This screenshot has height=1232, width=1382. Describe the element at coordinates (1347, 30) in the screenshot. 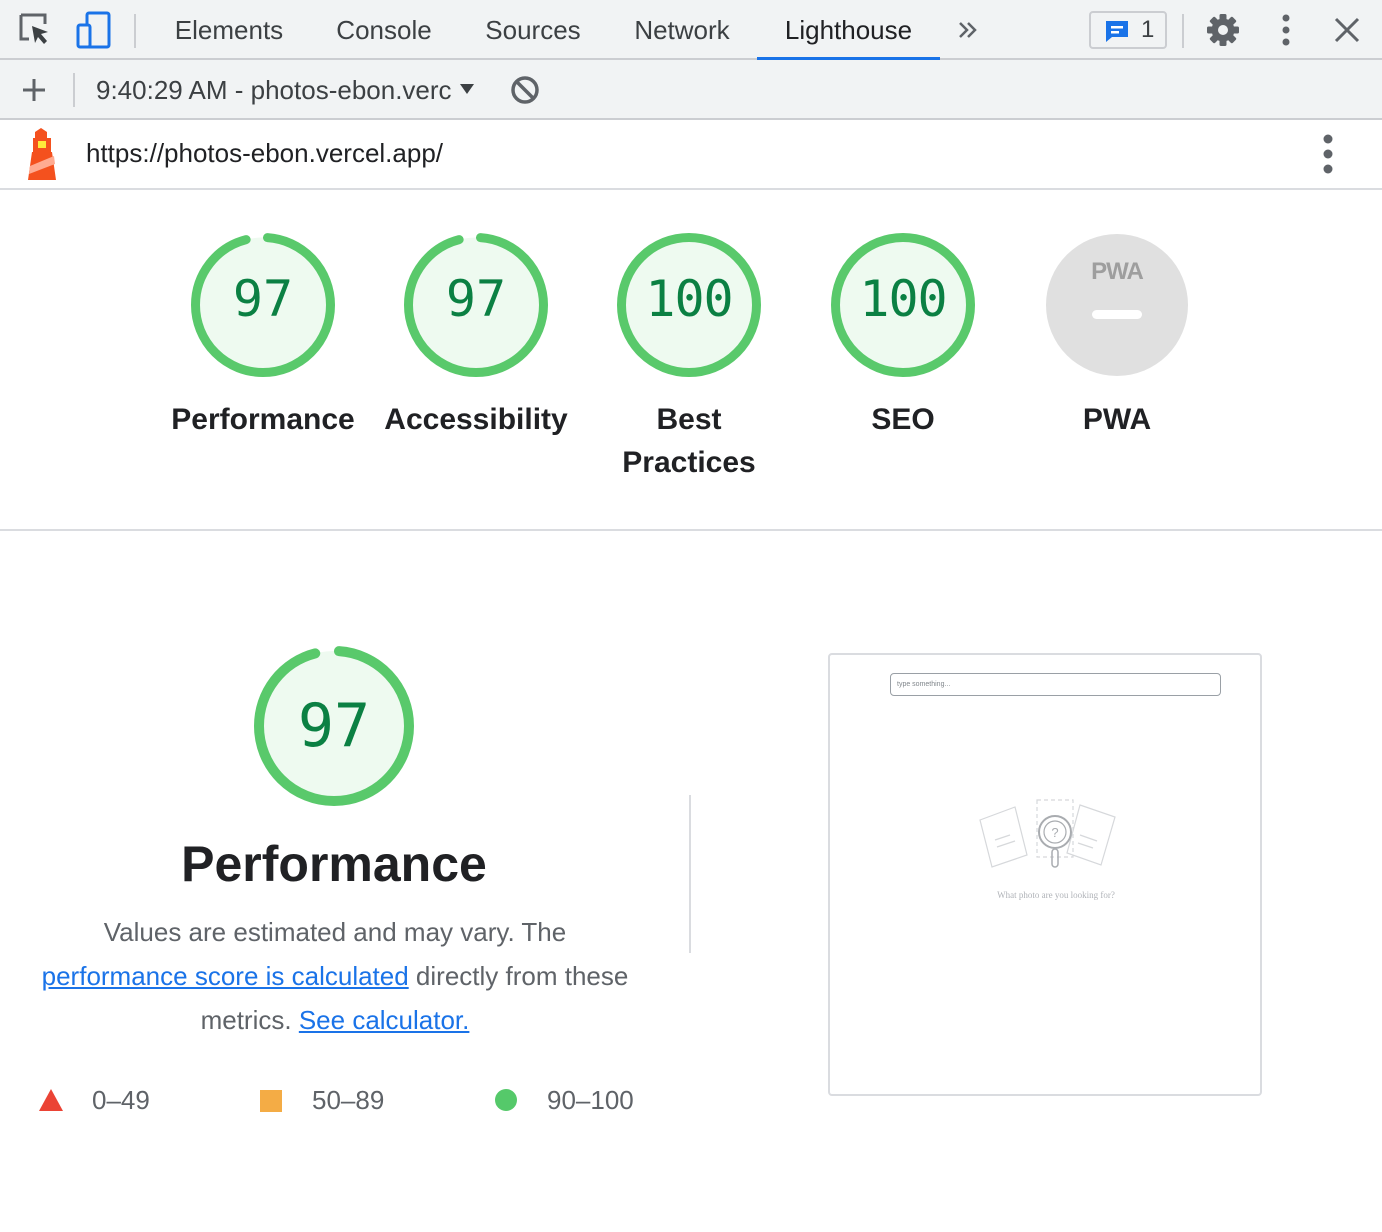

I see `close-icon` at that location.